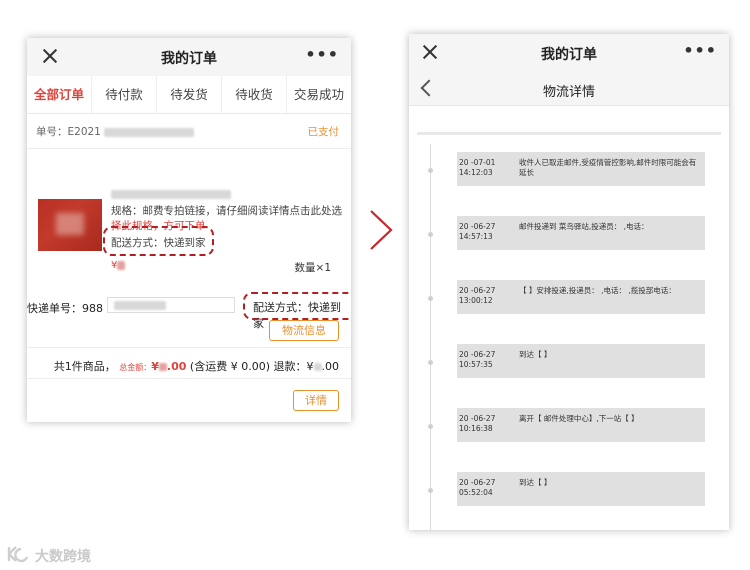 The image size is (750, 570). Describe the element at coordinates (430, 337) in the screenshot. I see `timeline-line` at that location.